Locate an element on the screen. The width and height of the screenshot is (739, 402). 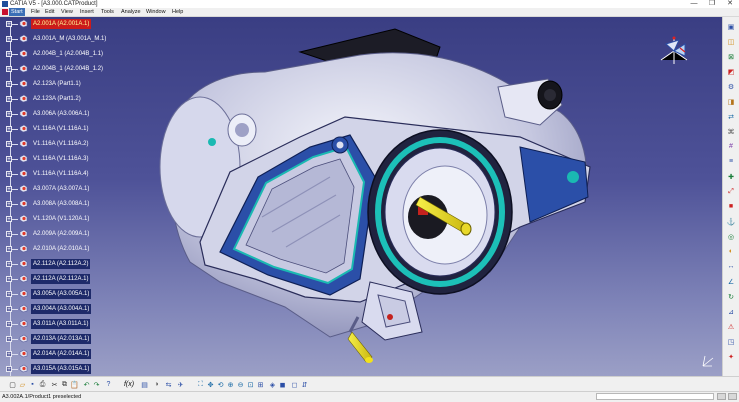
shading-icon: ◼ is located at coordinates (282, 384).